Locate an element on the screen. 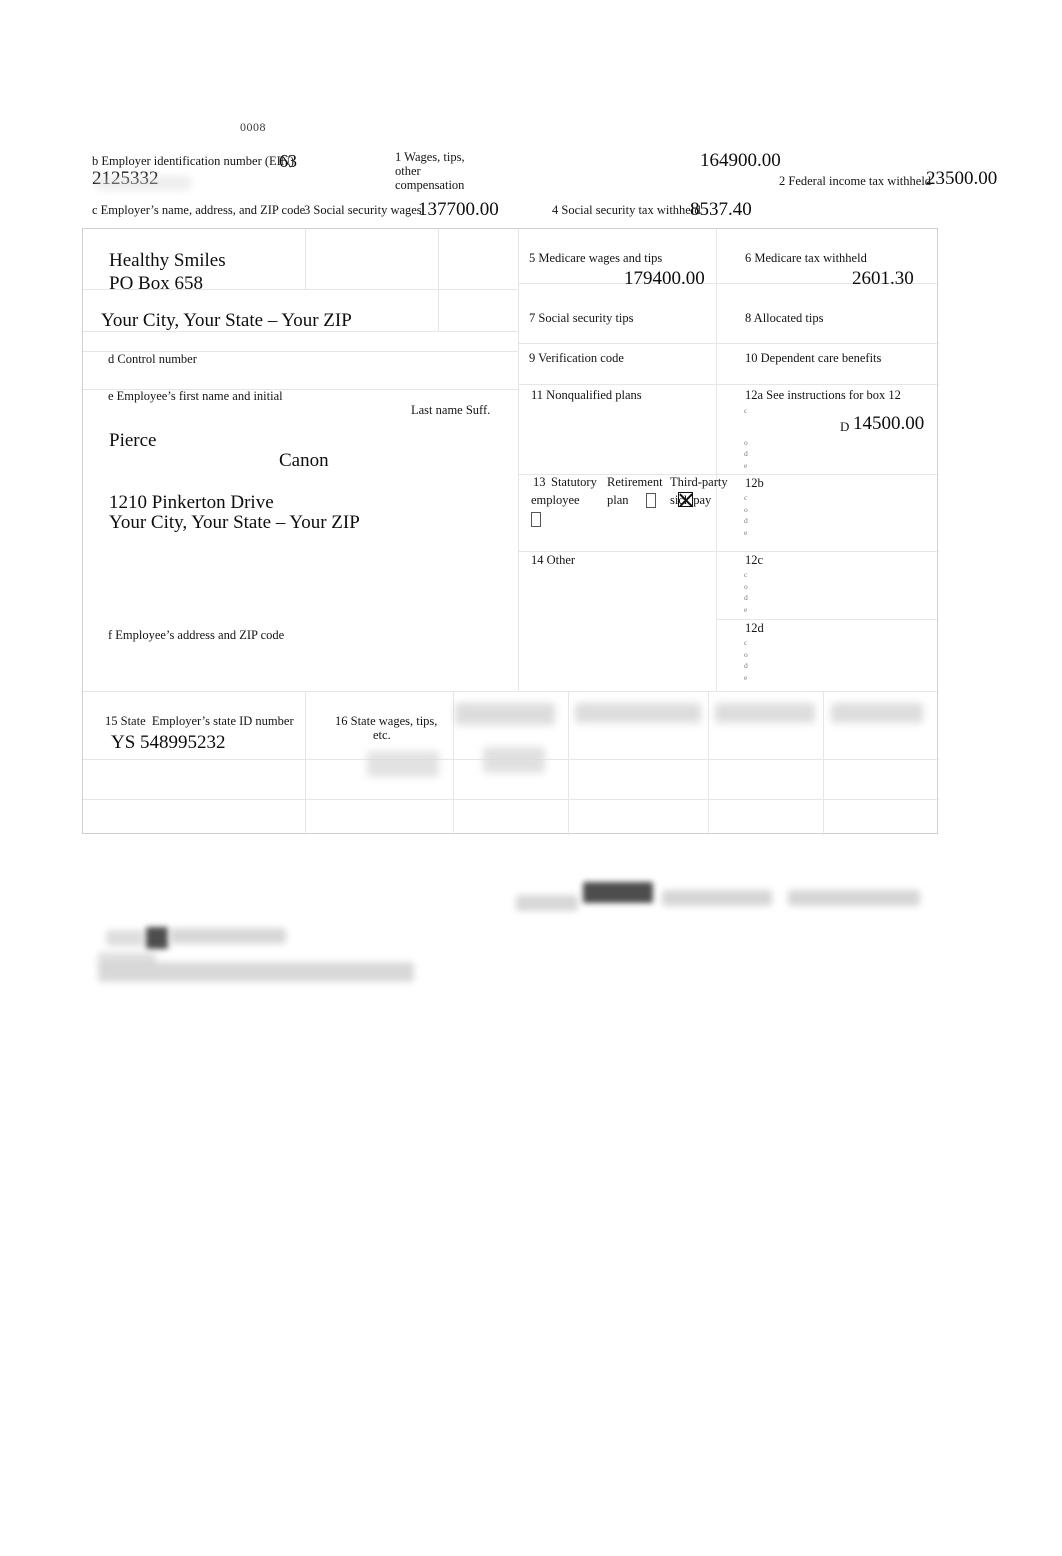  box-f-label: f Employee’s address and ZIP code is located at coordinates (196, 635).